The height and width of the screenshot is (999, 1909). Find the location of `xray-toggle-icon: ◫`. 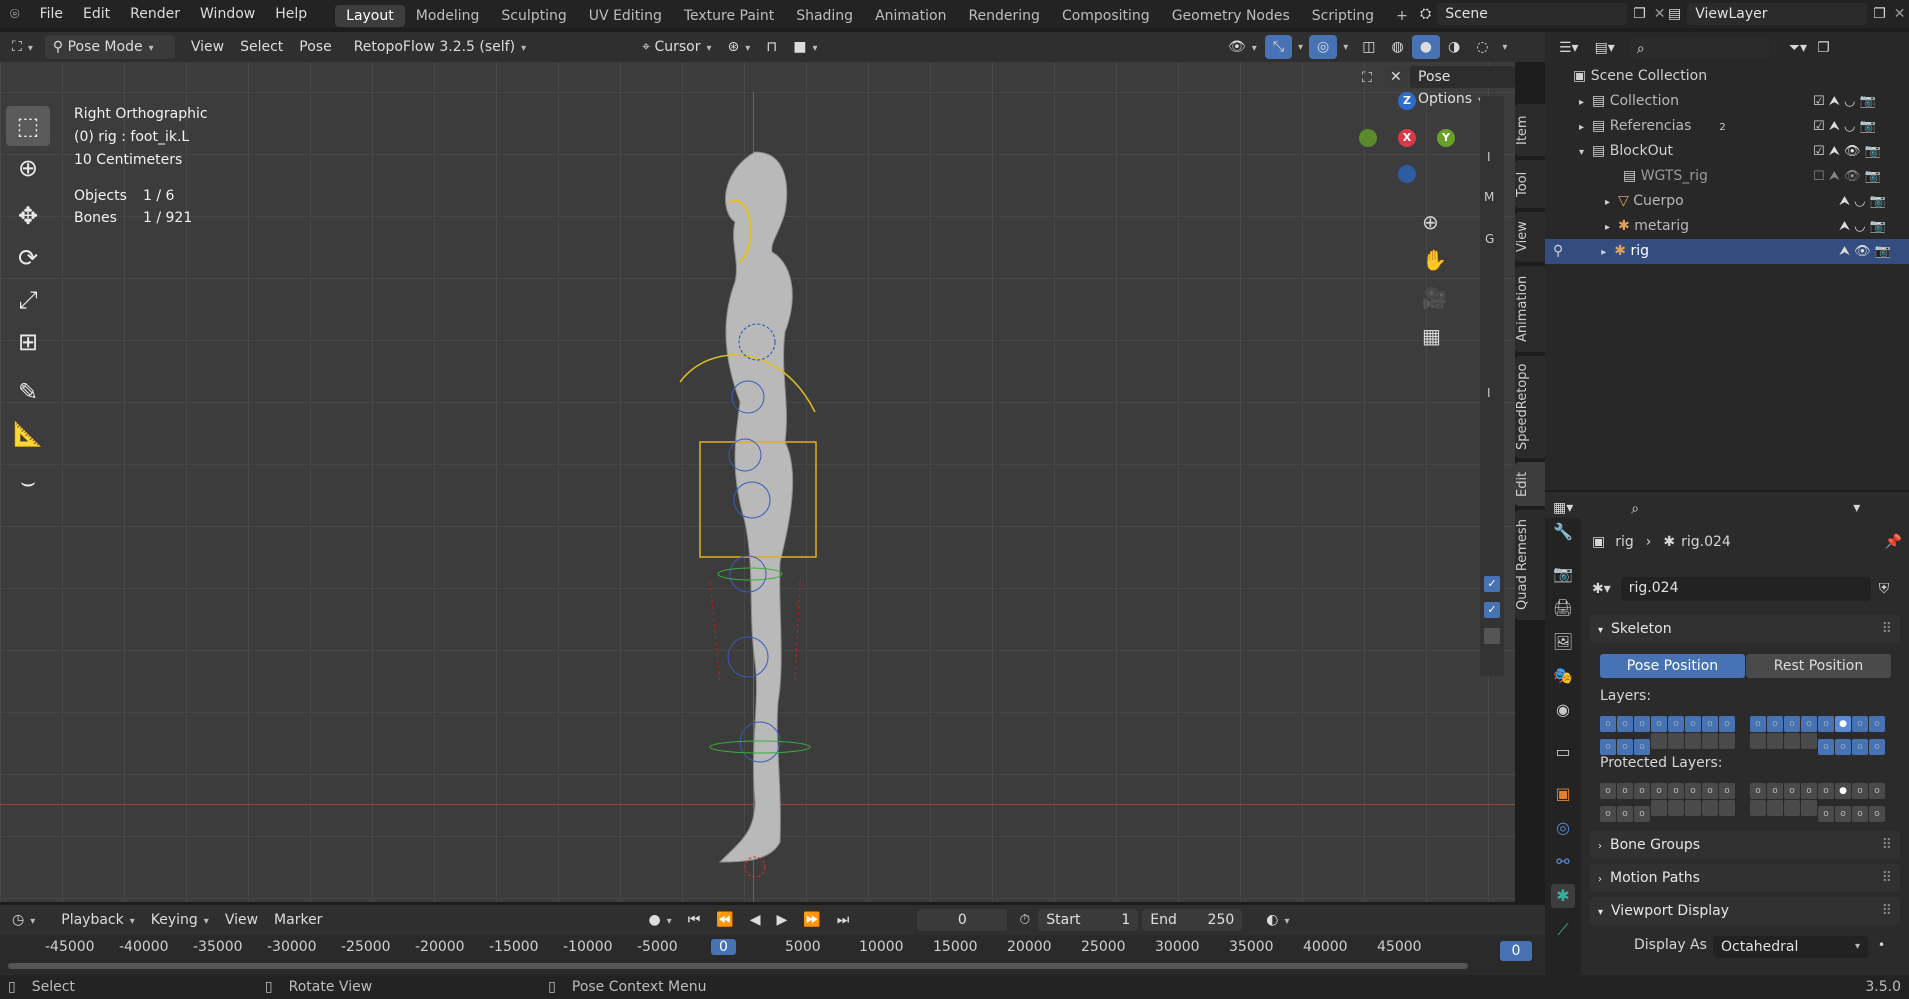

xray-toggle-icon: ◫ is located at coordinates (1368, 47).